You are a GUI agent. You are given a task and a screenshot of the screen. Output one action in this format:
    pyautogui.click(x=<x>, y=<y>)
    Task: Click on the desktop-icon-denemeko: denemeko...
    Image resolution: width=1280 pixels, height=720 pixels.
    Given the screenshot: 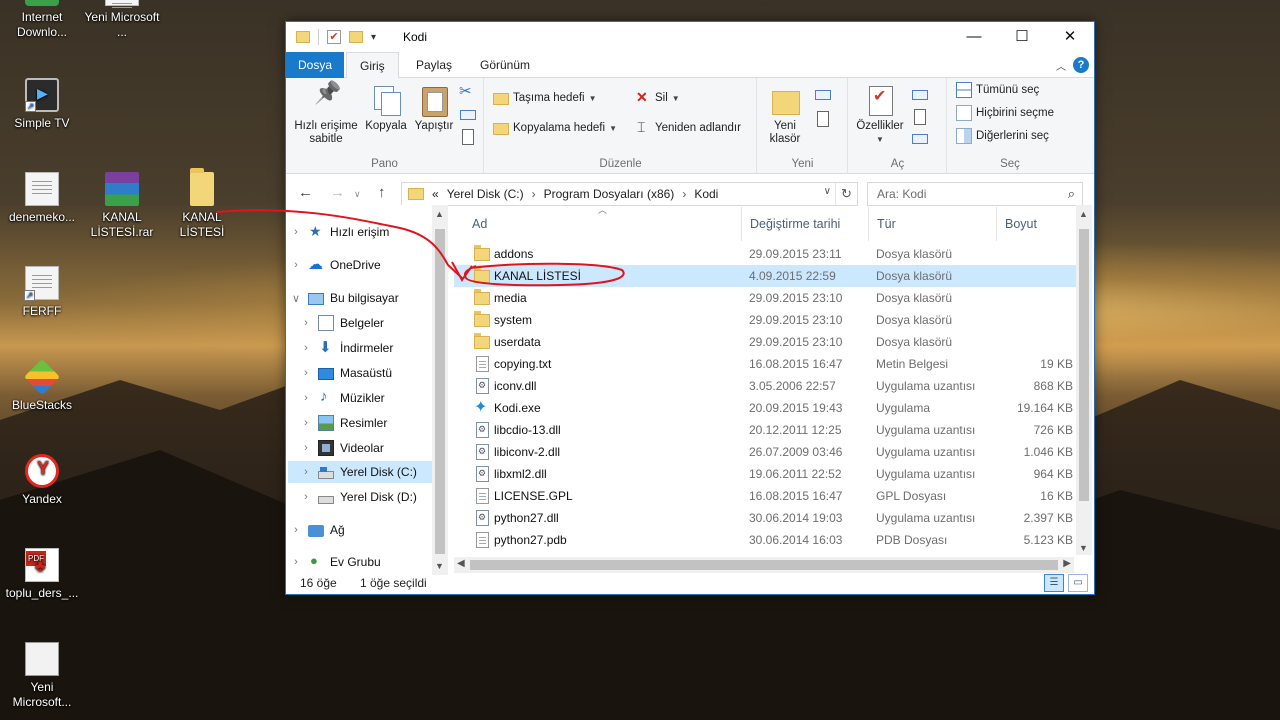 What is the action you would take?
    pyautogui.click(x=42, y=198)
    